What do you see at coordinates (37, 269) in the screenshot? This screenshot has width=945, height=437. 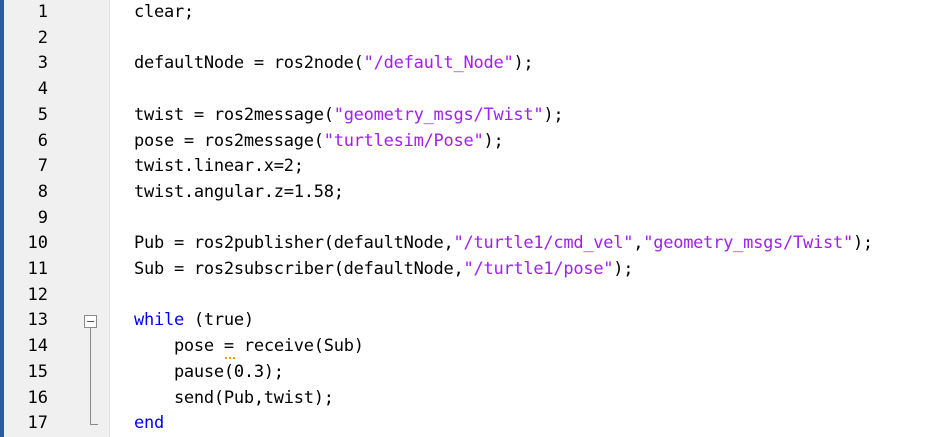 I see `line-number: 11` at bounding box center [37, 269].